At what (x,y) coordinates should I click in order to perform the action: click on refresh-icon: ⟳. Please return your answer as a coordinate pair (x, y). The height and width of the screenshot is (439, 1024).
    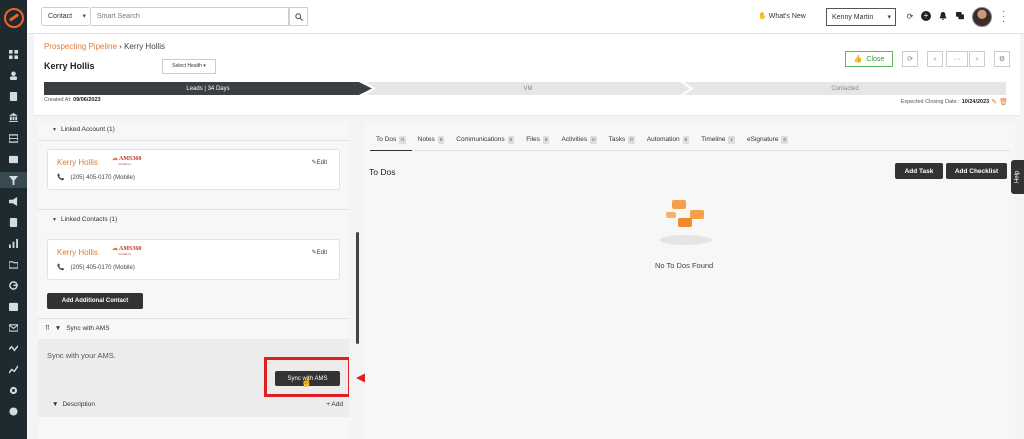
    Looking at the image, I should click on (910, 16).